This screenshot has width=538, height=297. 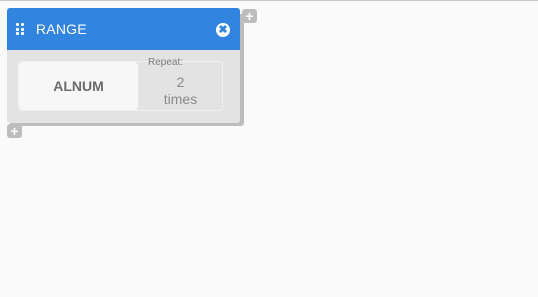 I want to click on add-block-bottom-plus-icon: +, so click(x=14, y=131).